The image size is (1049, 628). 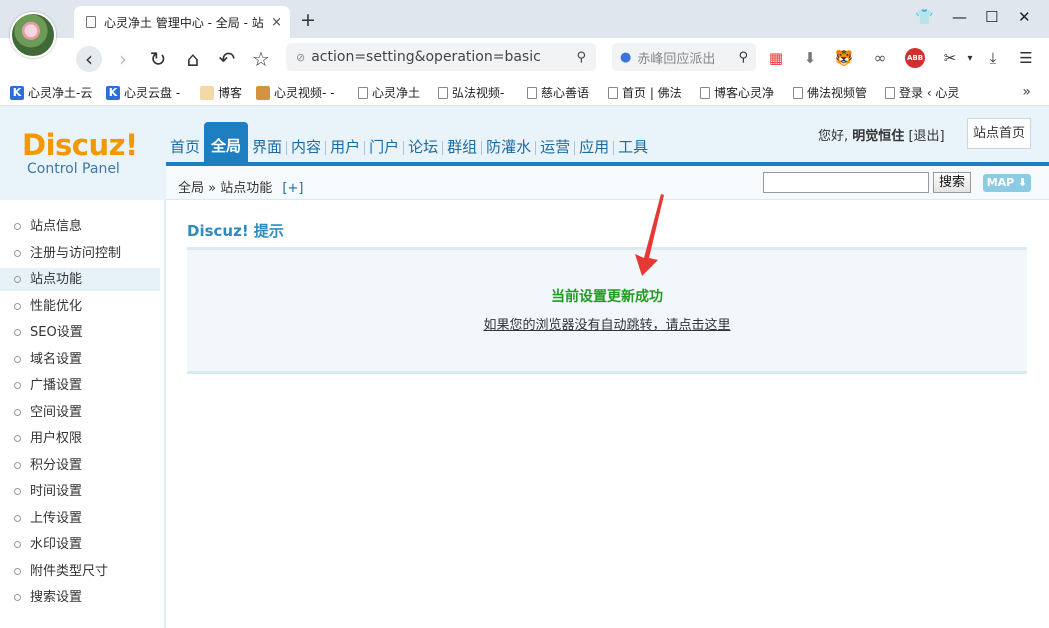 I want to click on sidebar-item-label: 水印设置, so click(x=56, y=544).